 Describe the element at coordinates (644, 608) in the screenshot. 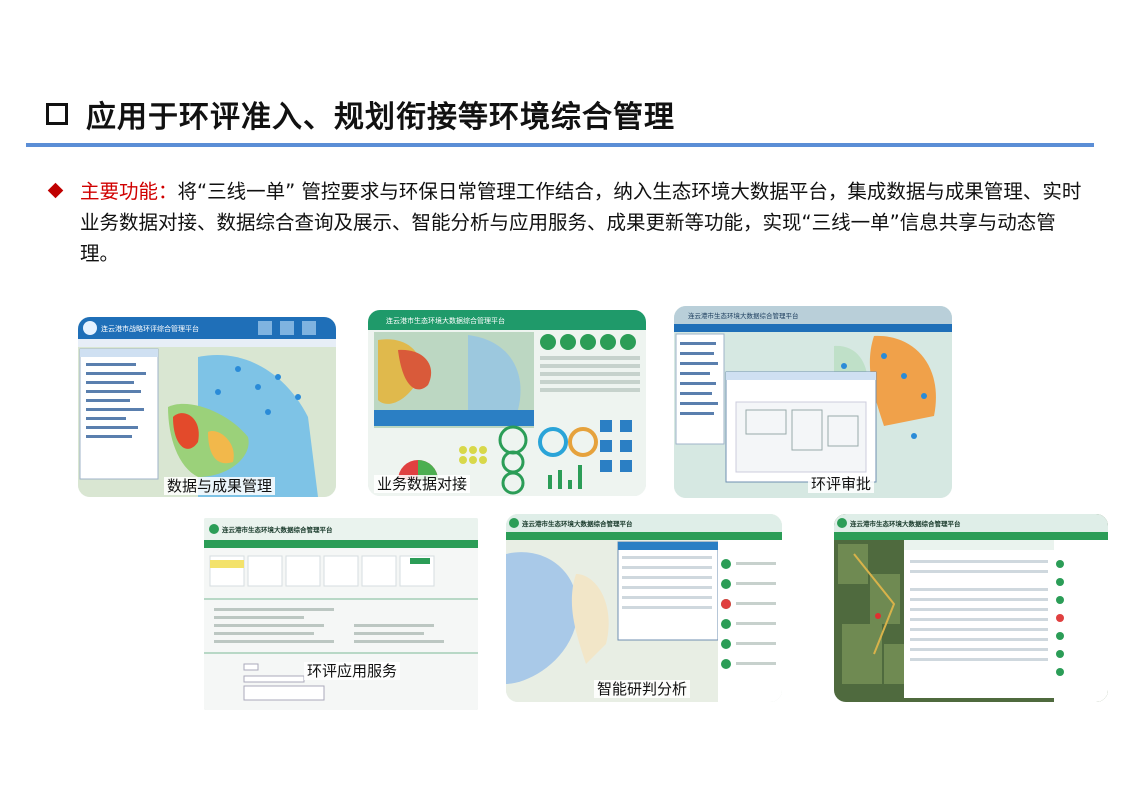

I see `screenshot-smart-analysis: 连云港市生态环境大数据综合管理平台` at that location.